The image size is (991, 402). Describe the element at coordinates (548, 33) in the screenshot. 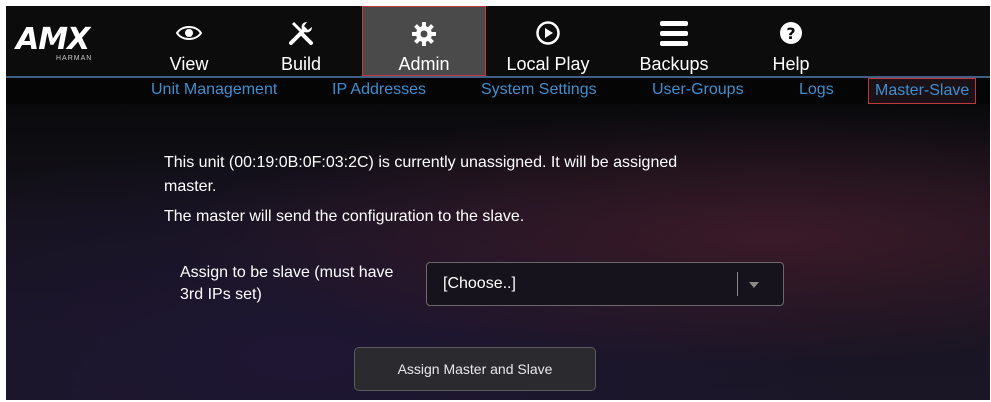

I see `play-circle-icon` at that location.